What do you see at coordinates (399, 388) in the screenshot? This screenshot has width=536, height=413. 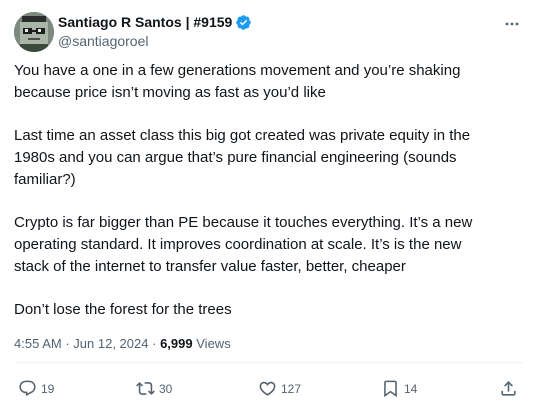 I see `bookmark-button: 14` at bounding box center [399, 388].